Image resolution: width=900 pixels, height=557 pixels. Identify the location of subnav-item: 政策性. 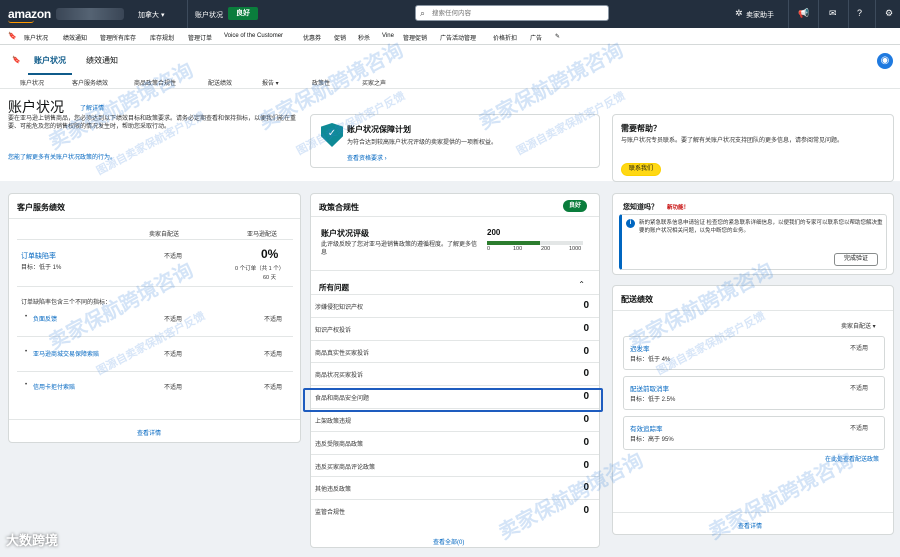
(321, 82).